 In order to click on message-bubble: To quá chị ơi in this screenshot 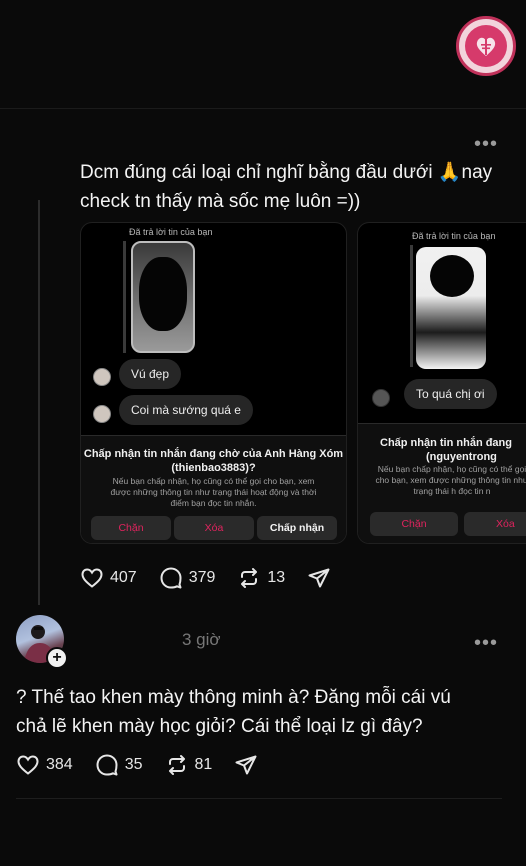, I will do `click(450, 394)`.